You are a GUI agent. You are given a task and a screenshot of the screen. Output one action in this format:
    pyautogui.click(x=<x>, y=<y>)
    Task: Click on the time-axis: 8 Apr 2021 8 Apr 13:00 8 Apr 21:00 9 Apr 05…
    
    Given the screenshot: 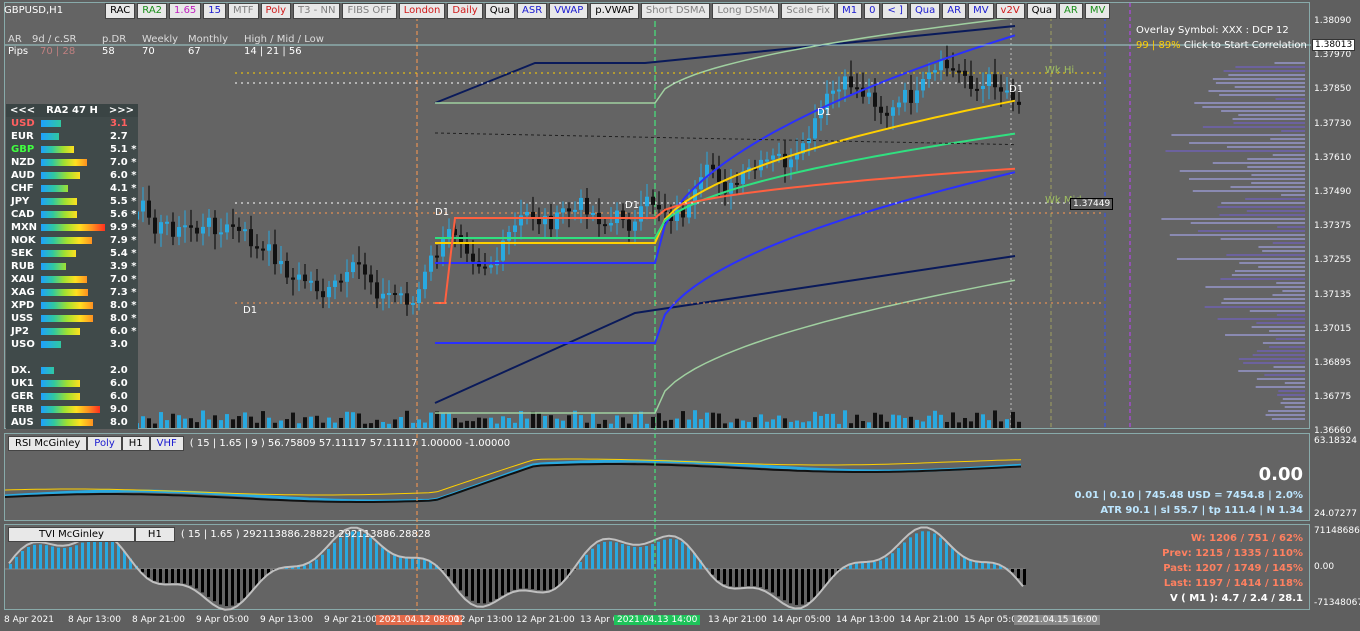 What is the action you would take?
    pyautogui.click(x=657, y=621)
    